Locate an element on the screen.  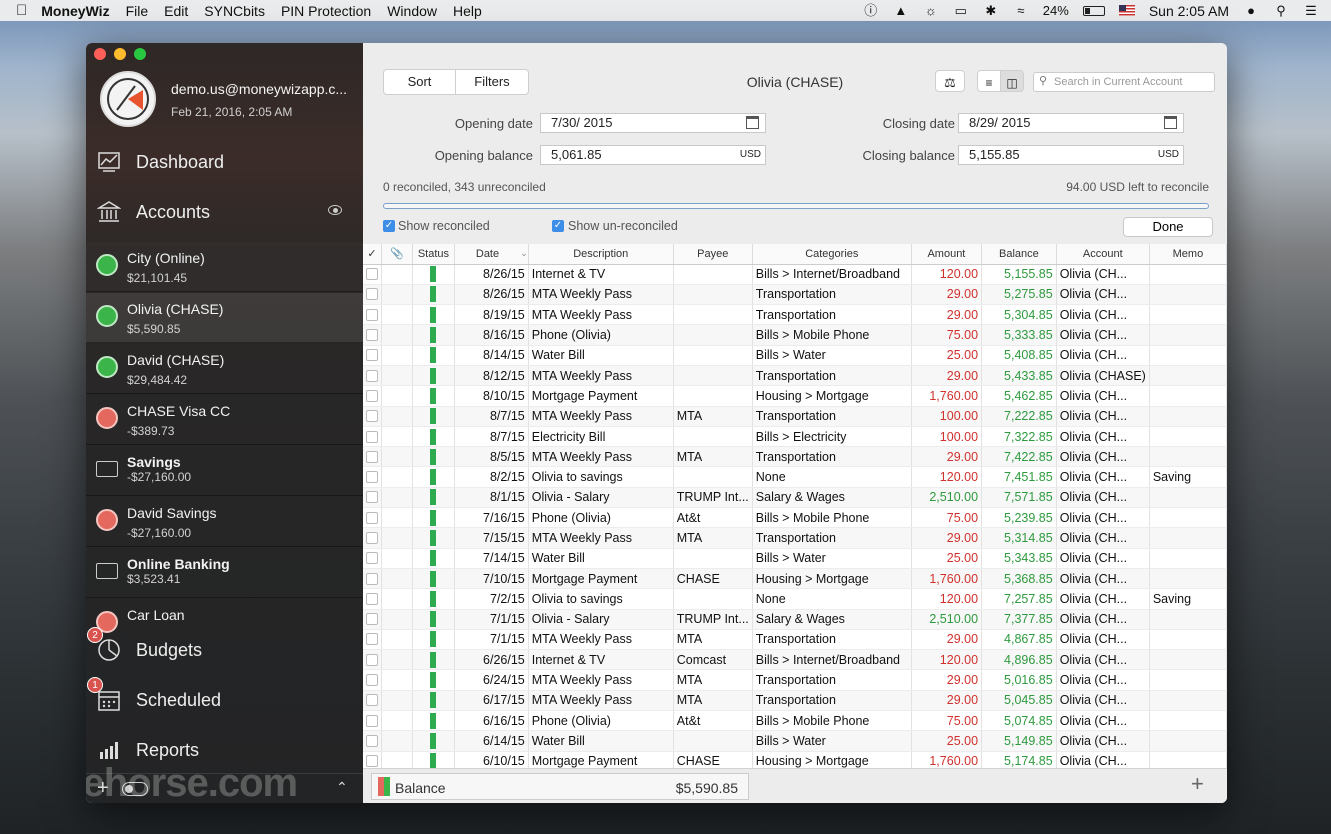
airplay-icon: ▭ is located at coordinates (961, 10).